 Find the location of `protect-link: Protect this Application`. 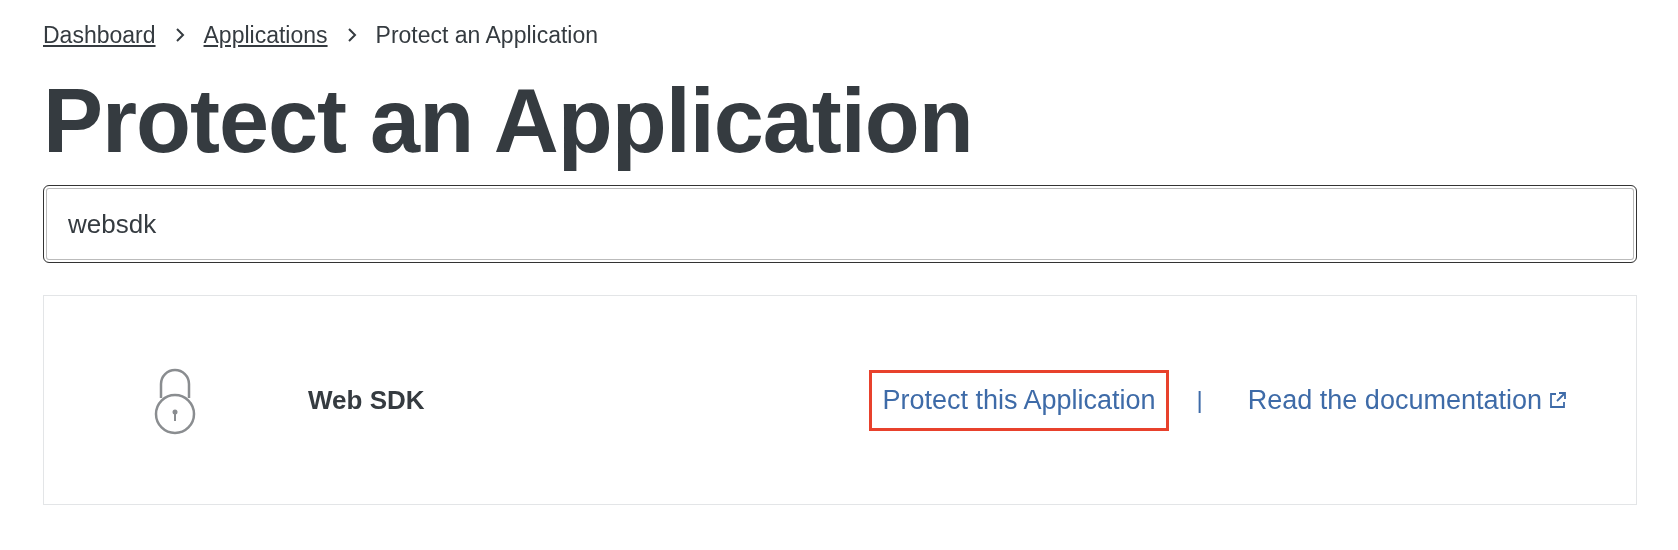

protect-link: Protect this Application is located at coordinates (1019, 400).